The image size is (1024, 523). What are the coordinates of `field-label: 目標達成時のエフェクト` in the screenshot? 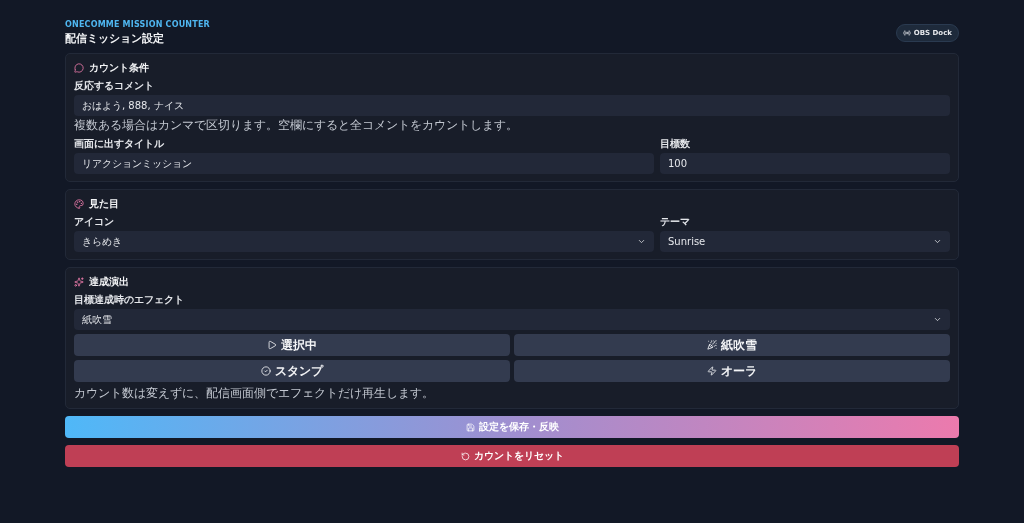 It's located at (129, 300).